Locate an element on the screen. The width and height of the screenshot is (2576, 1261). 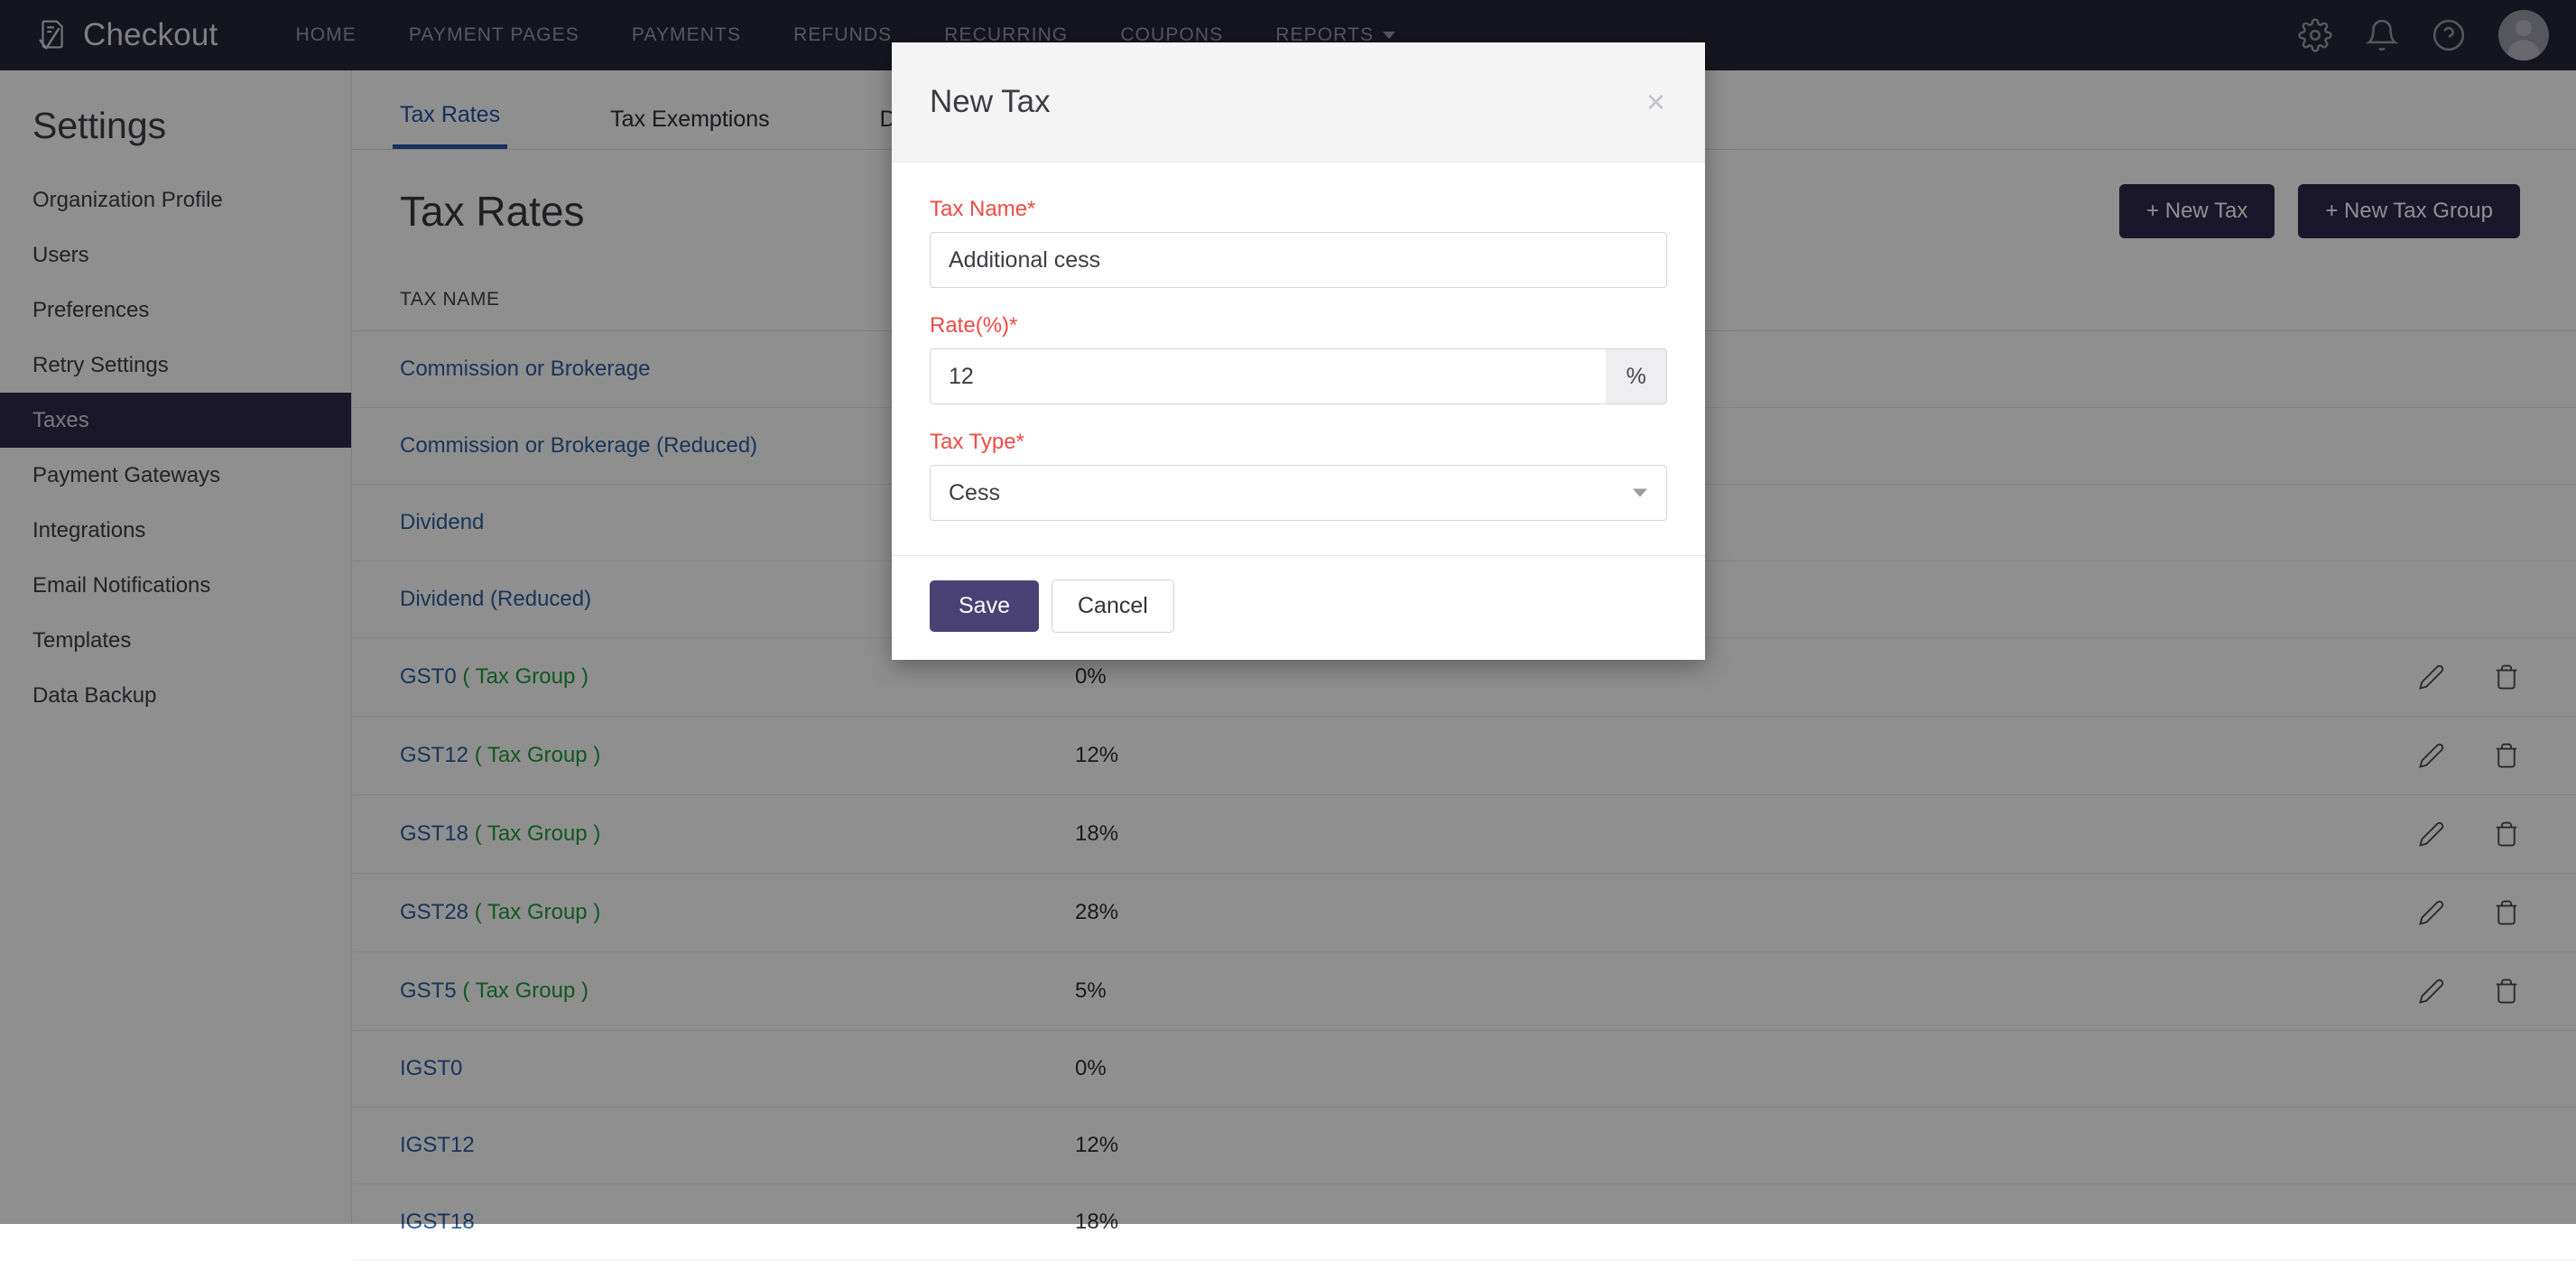
tax-name-label: Tax Name* is located at coordinates (983, 209).